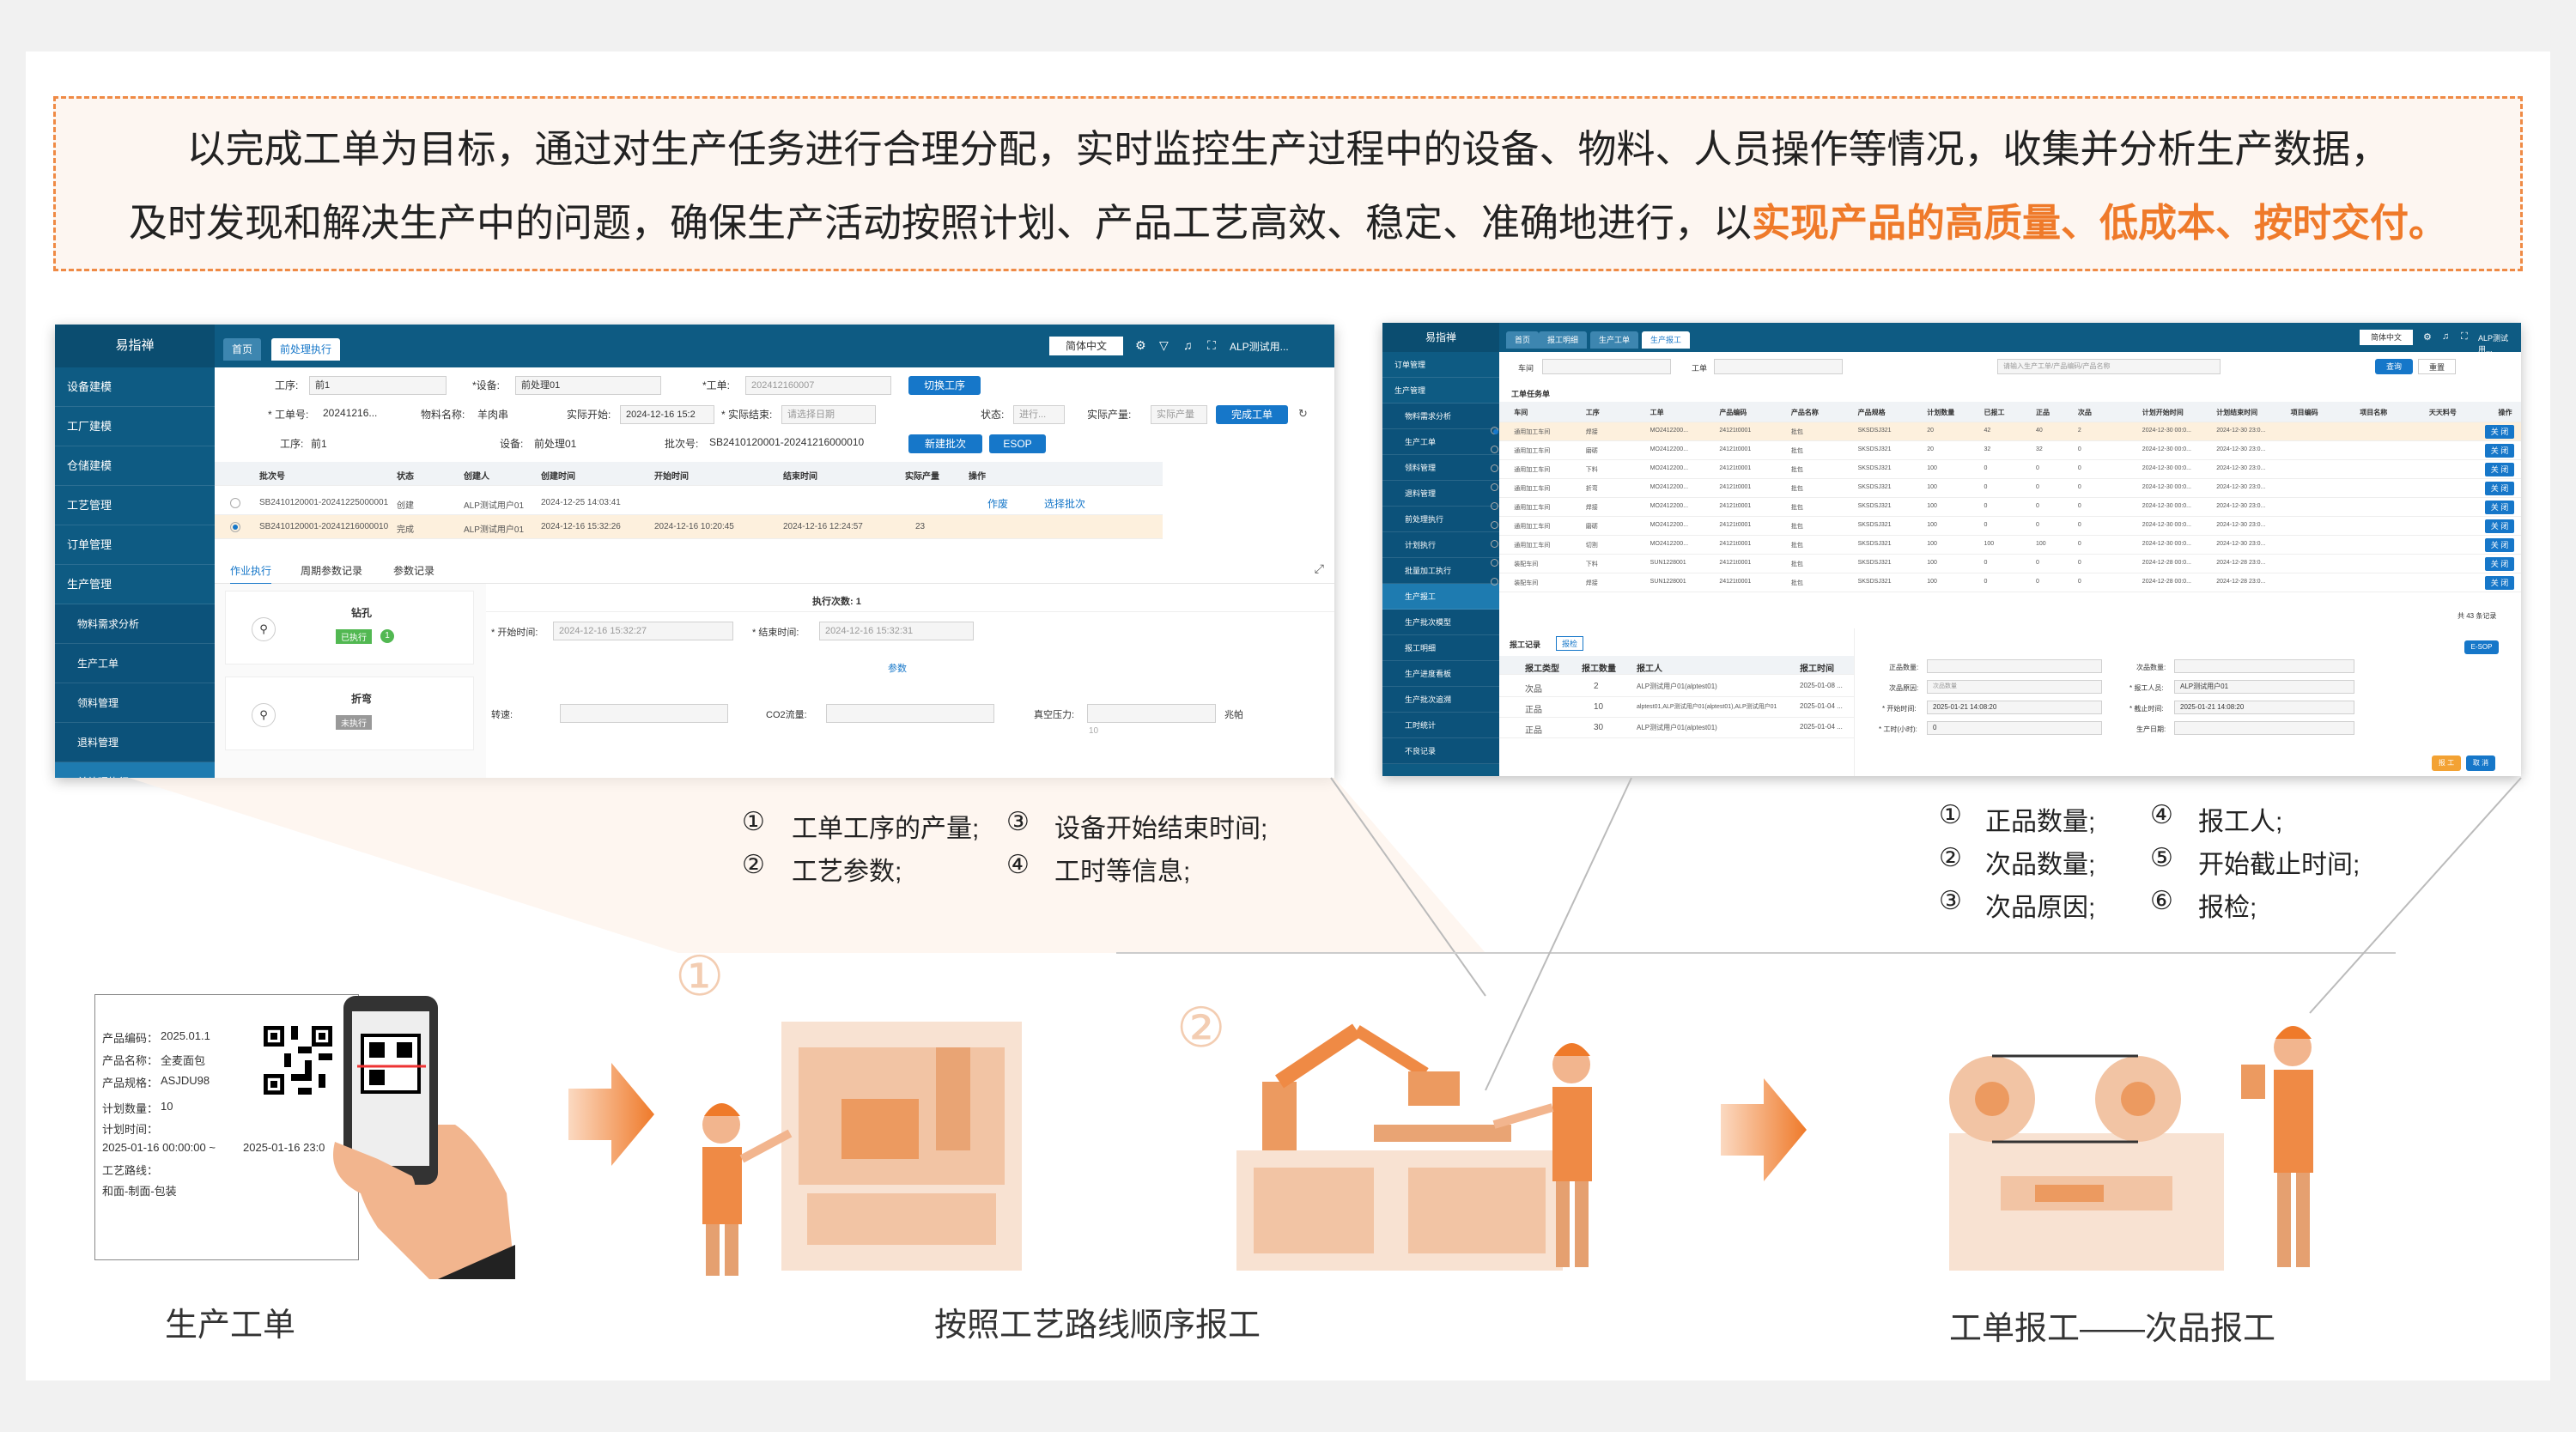 The image size is (2576, 1432). What do you see at coordinates (910, 713) in the screenshot?
I see `param-co2-input` at bounding box center [910, 713].